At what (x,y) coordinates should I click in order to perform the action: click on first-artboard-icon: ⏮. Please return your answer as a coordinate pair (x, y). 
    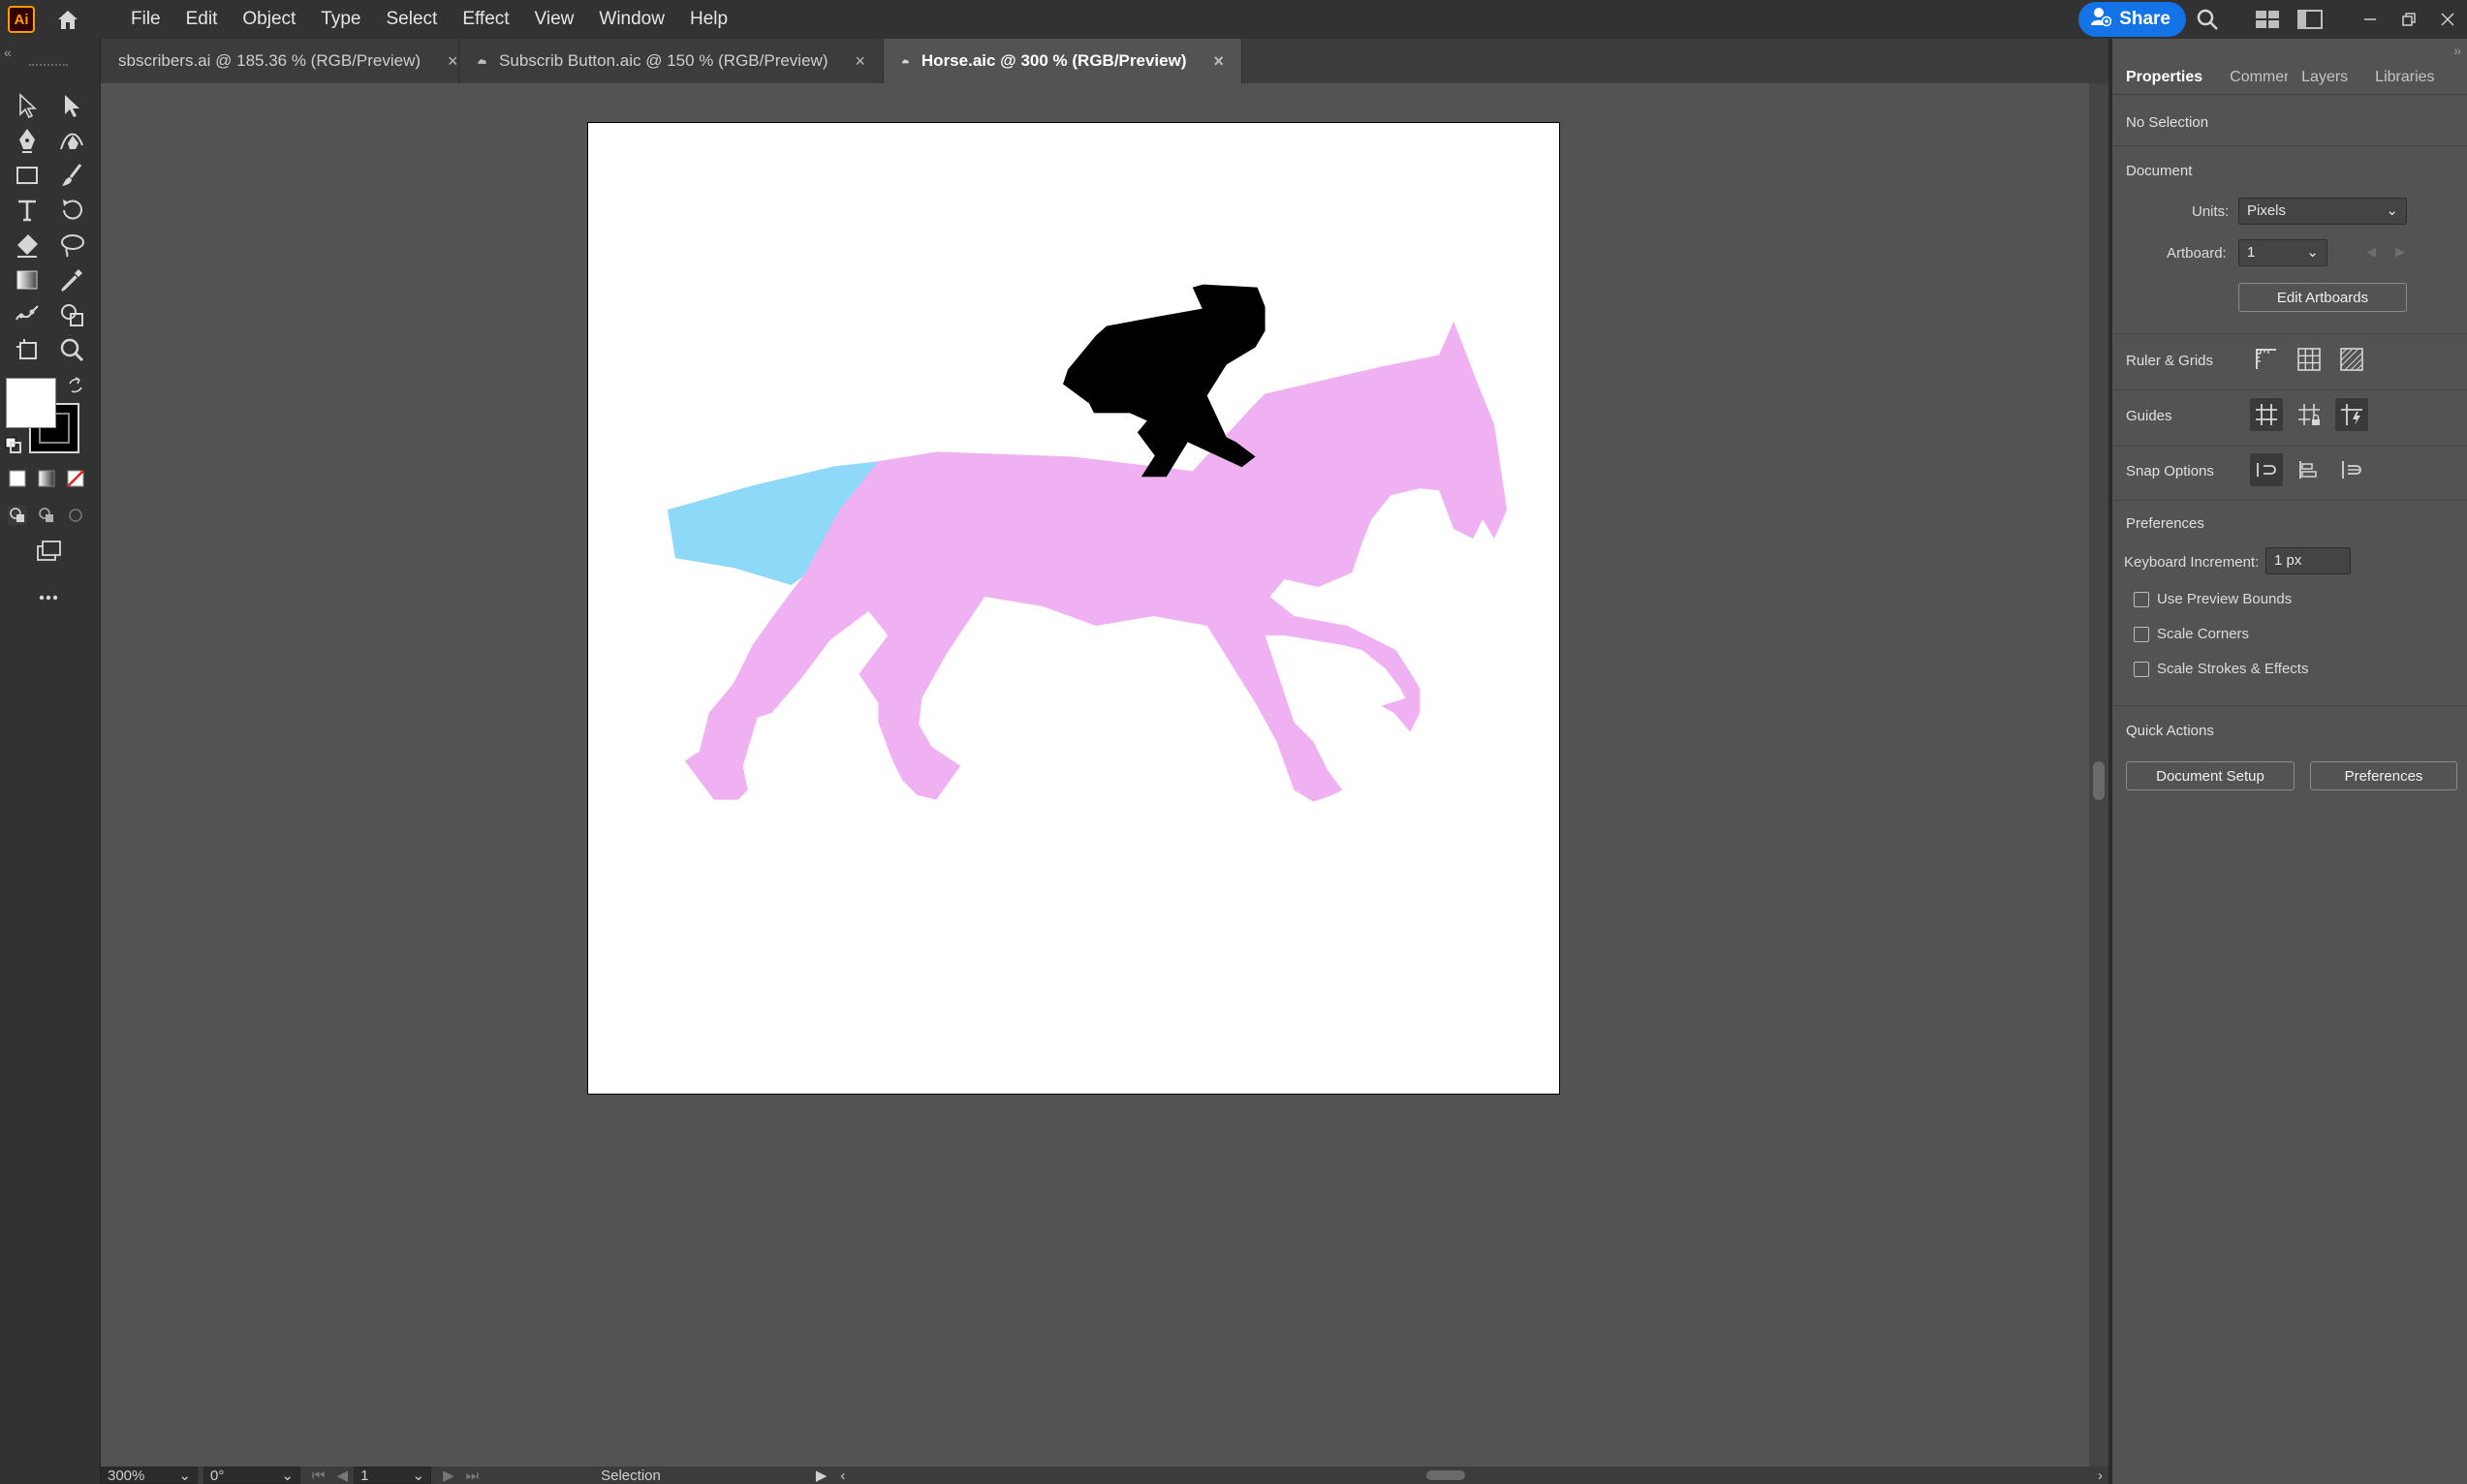
    Looking at the image, I should click on (319, 1476).